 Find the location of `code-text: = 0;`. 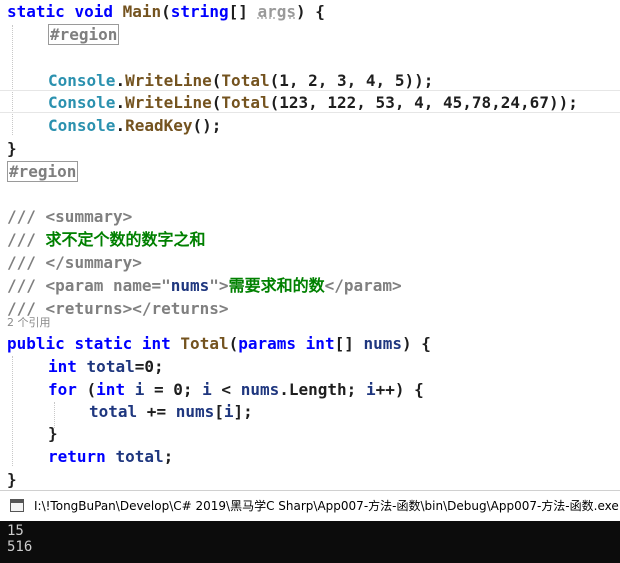

code-text: = 0; is located at coordinates (173, 389).